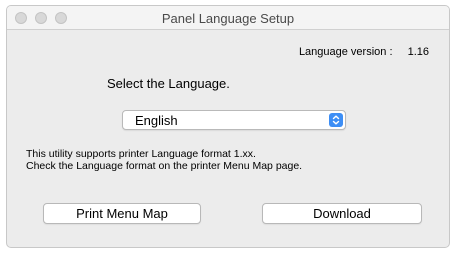 This screenshot has width=456, height=253. I want to click on language-version-value: 1.16, so click(418, 52).